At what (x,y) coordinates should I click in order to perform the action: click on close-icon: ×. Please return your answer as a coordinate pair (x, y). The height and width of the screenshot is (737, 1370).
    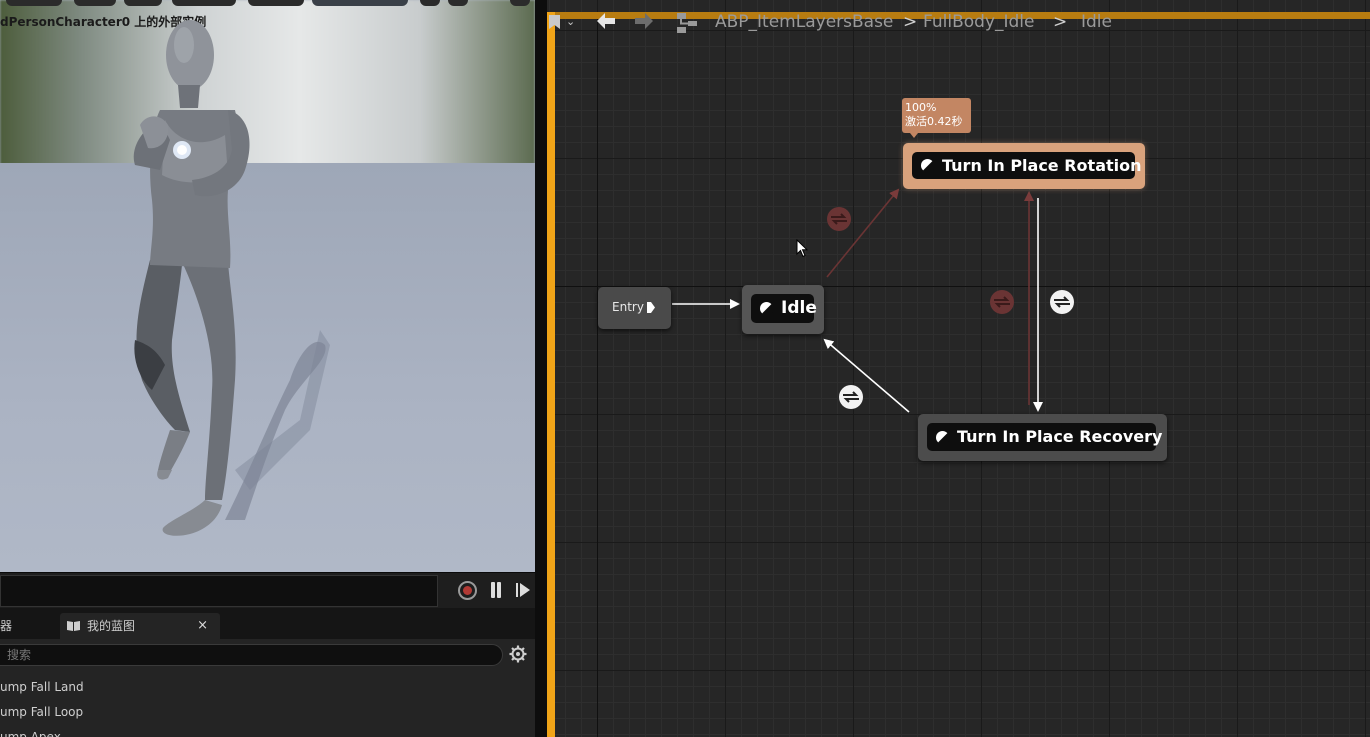
    Looking at the image, I should click on (202, 626).